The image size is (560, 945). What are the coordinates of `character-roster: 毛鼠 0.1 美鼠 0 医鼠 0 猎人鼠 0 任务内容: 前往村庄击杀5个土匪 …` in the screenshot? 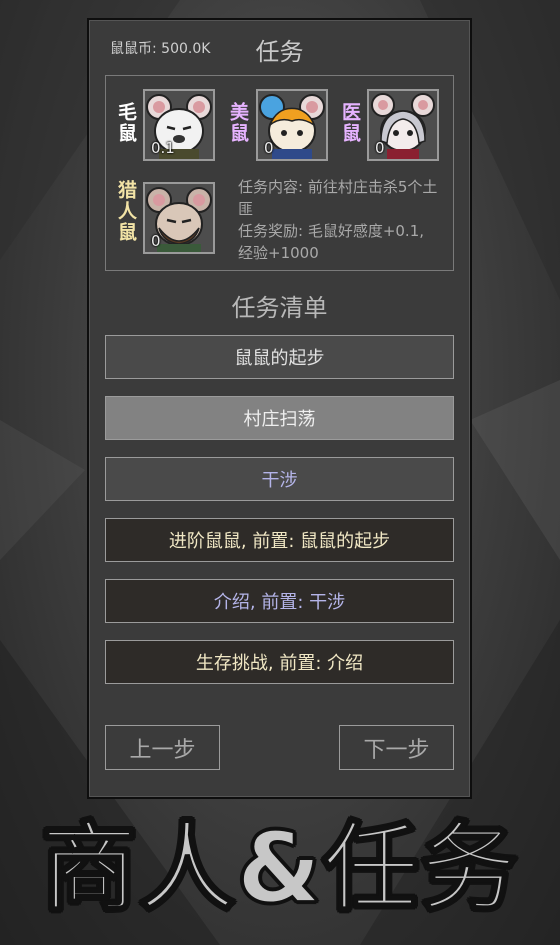 It's located at (279, 173).